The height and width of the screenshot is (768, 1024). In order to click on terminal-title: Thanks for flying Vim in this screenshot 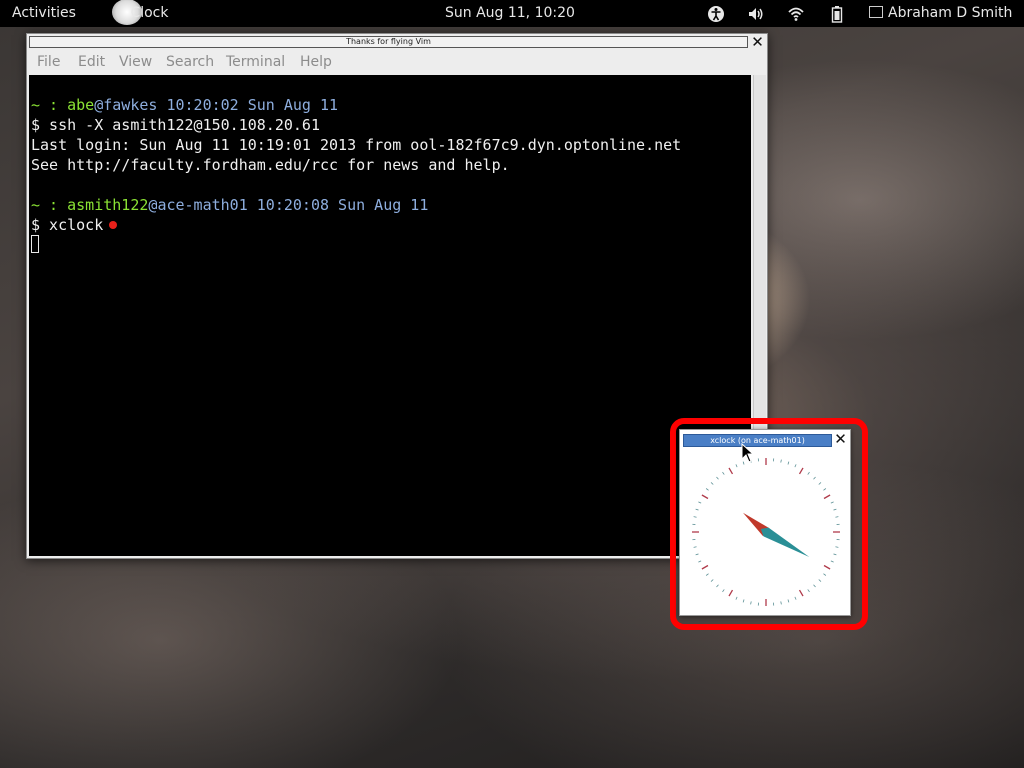, I will do `click(388, 42)`.